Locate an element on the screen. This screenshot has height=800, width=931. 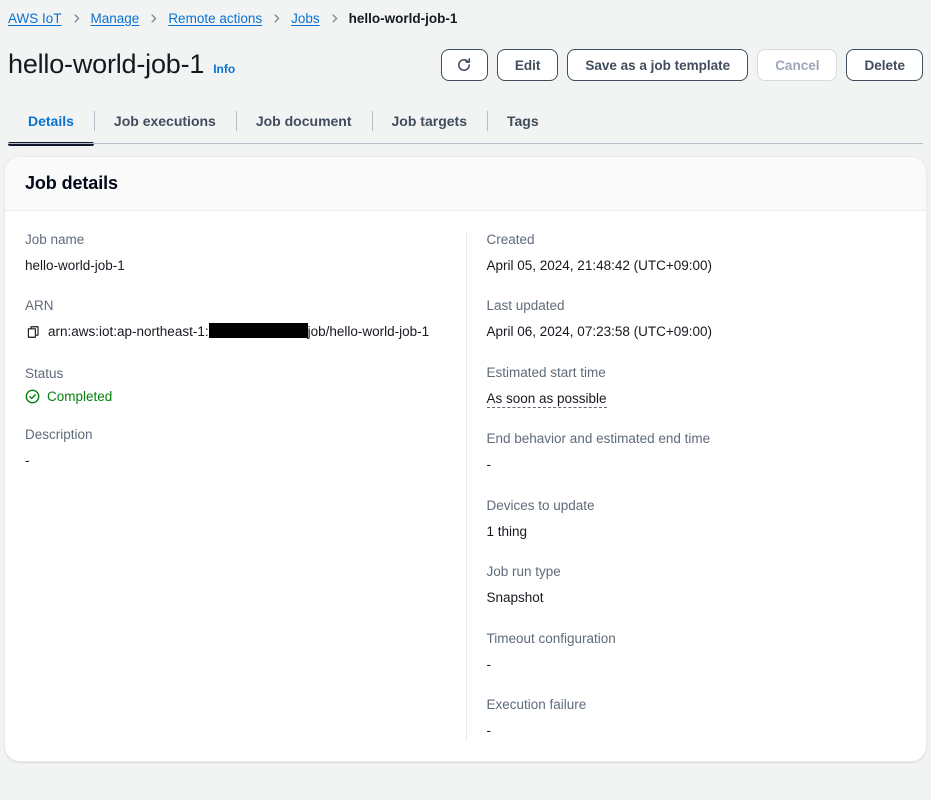
field-label: Description is located at coordinates (59, 435).